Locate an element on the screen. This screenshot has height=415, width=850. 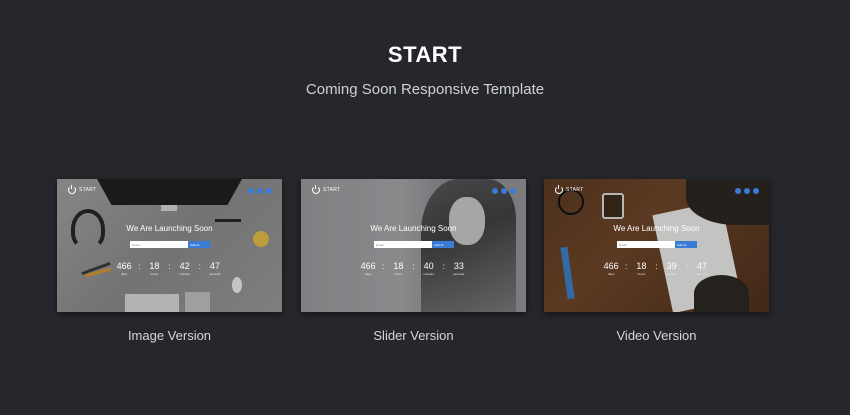
card-caption: Slider Version is located at coordinates (413, 335).